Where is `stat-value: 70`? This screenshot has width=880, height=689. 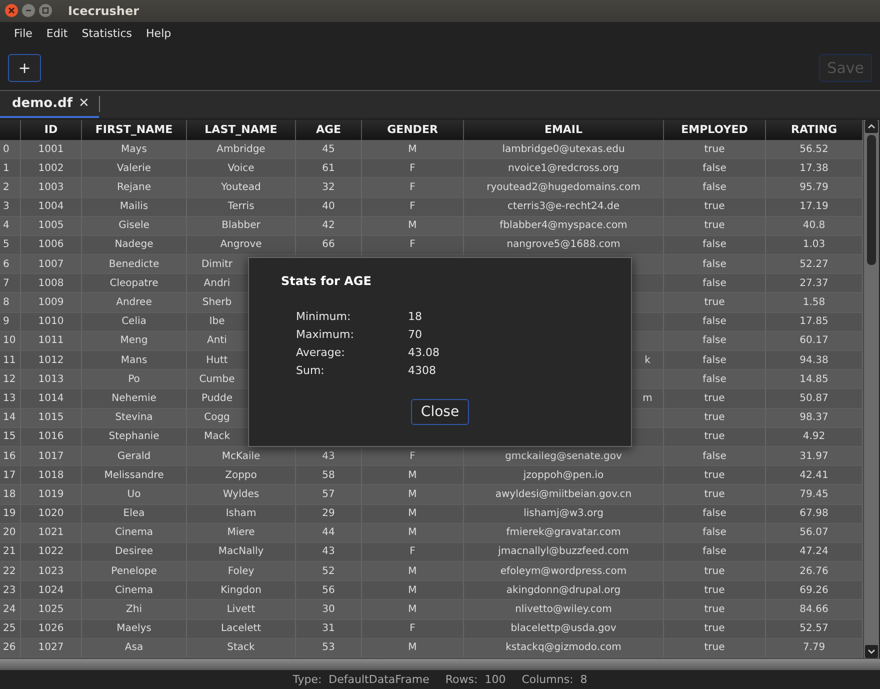 stat-value: 70 is located at coordinates (415, 334).